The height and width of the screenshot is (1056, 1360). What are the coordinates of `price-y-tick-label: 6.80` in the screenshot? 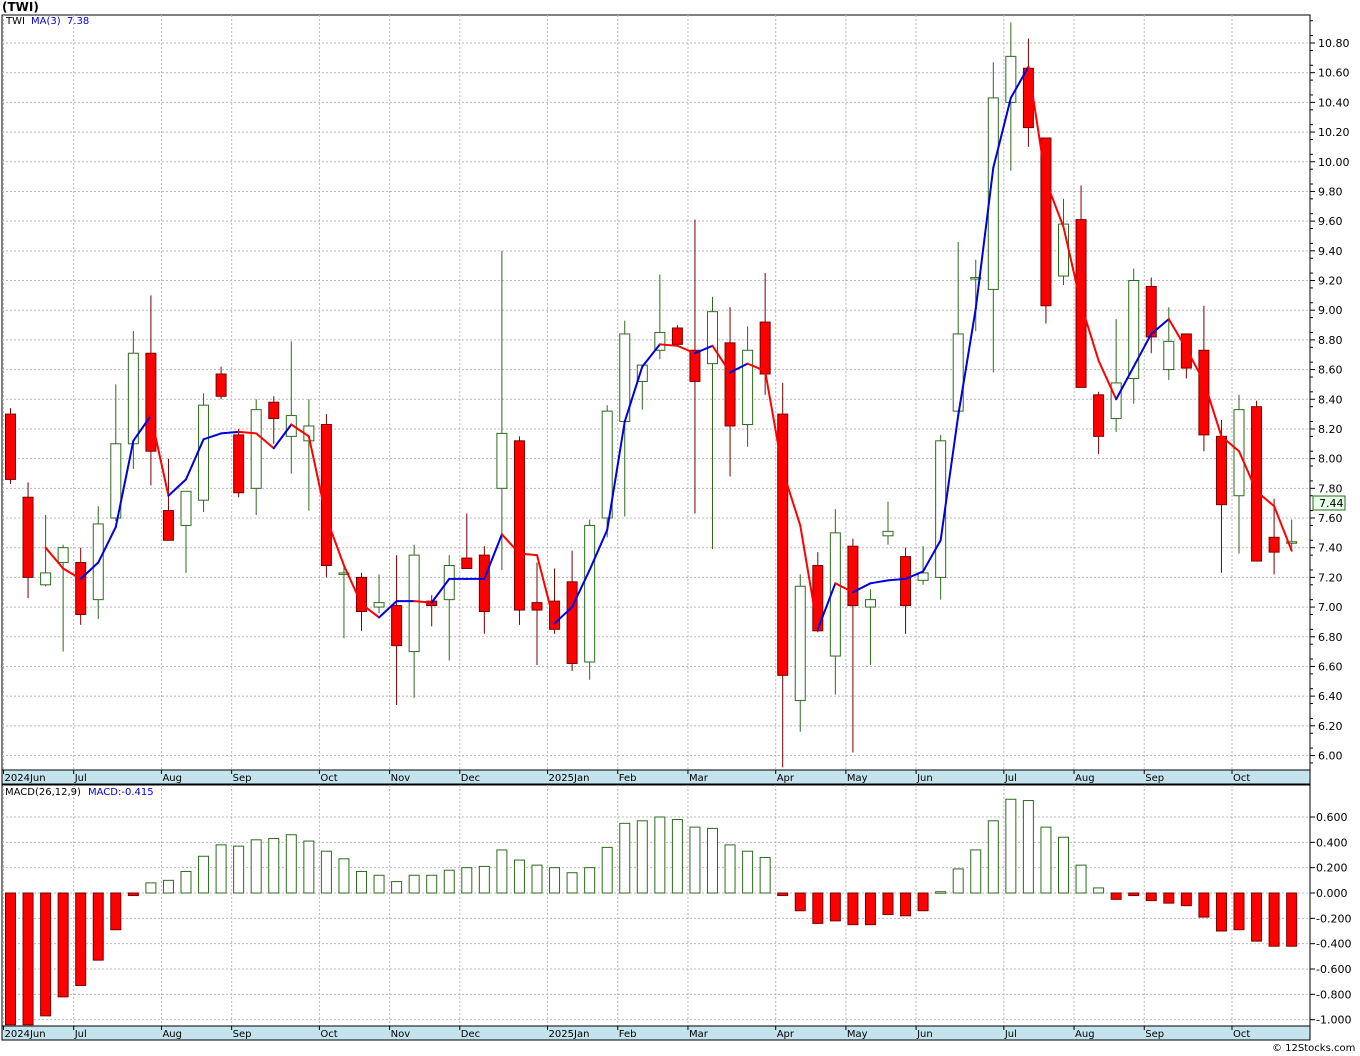 It's located at (1330, 637).